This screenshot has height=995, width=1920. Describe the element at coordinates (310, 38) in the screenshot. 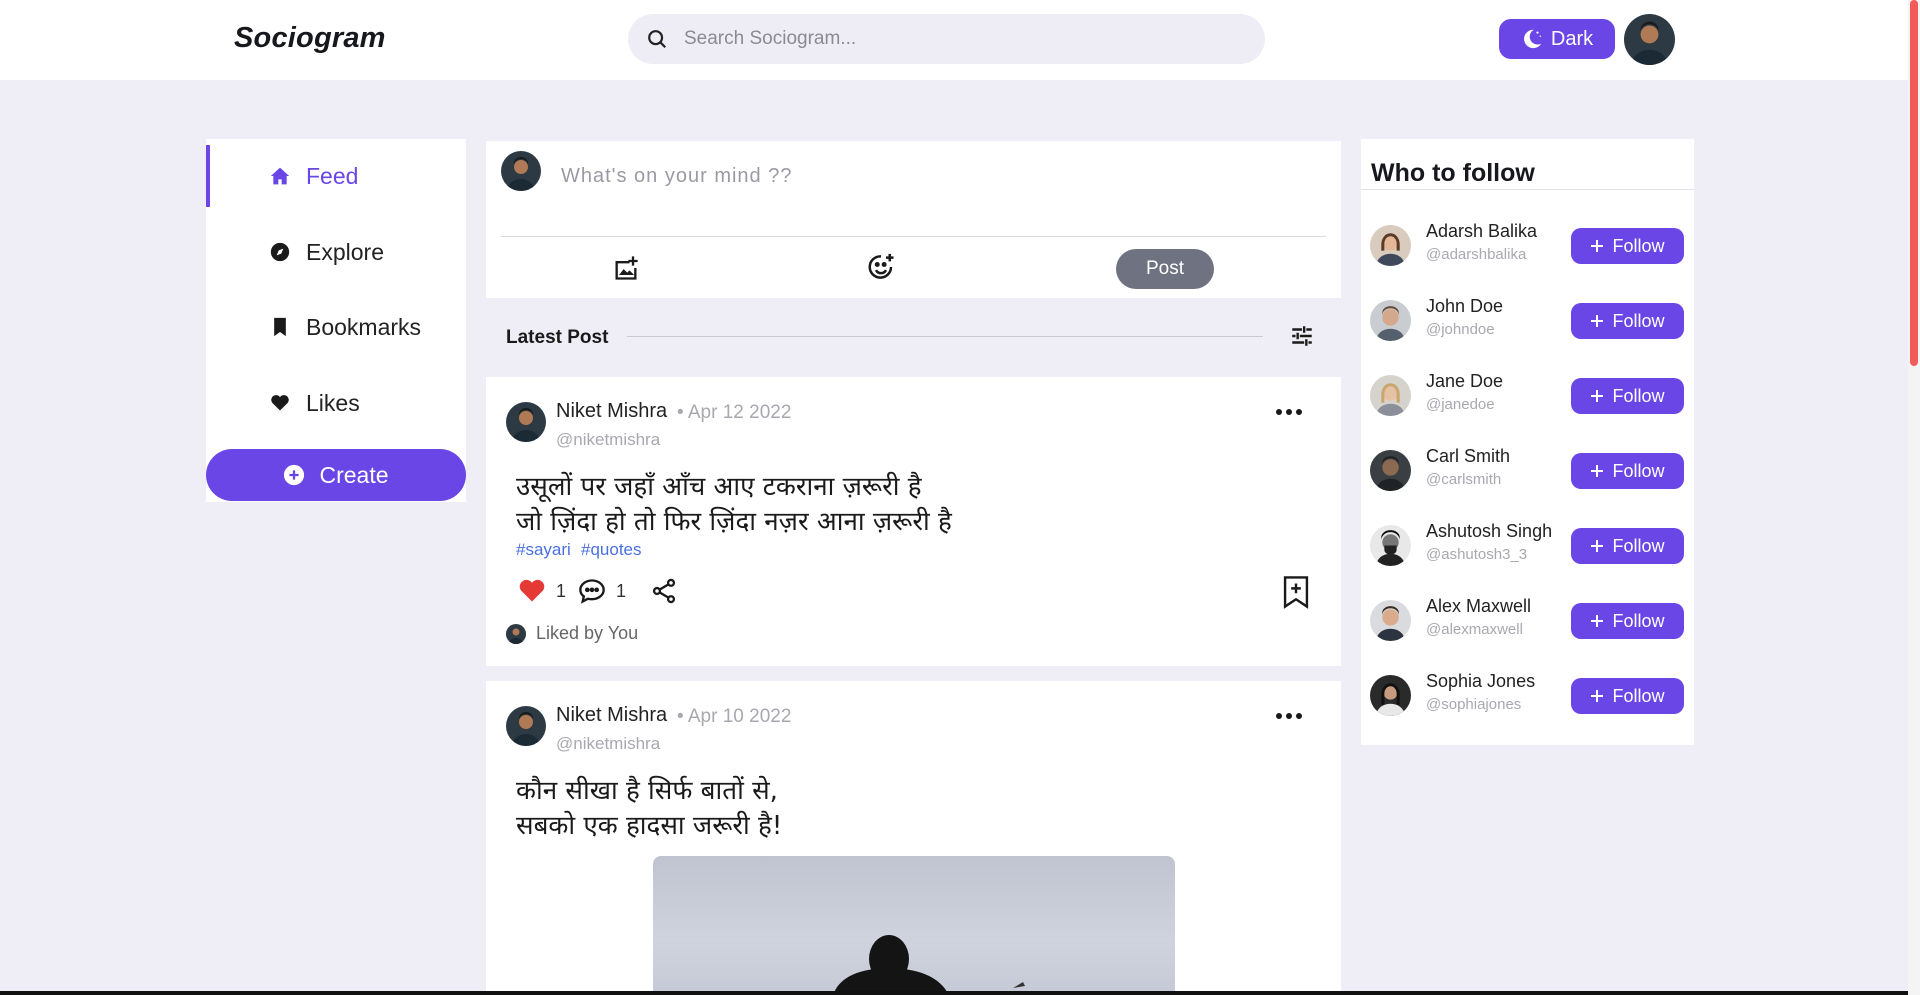

I see `app-logo: Sociogram` at that location.